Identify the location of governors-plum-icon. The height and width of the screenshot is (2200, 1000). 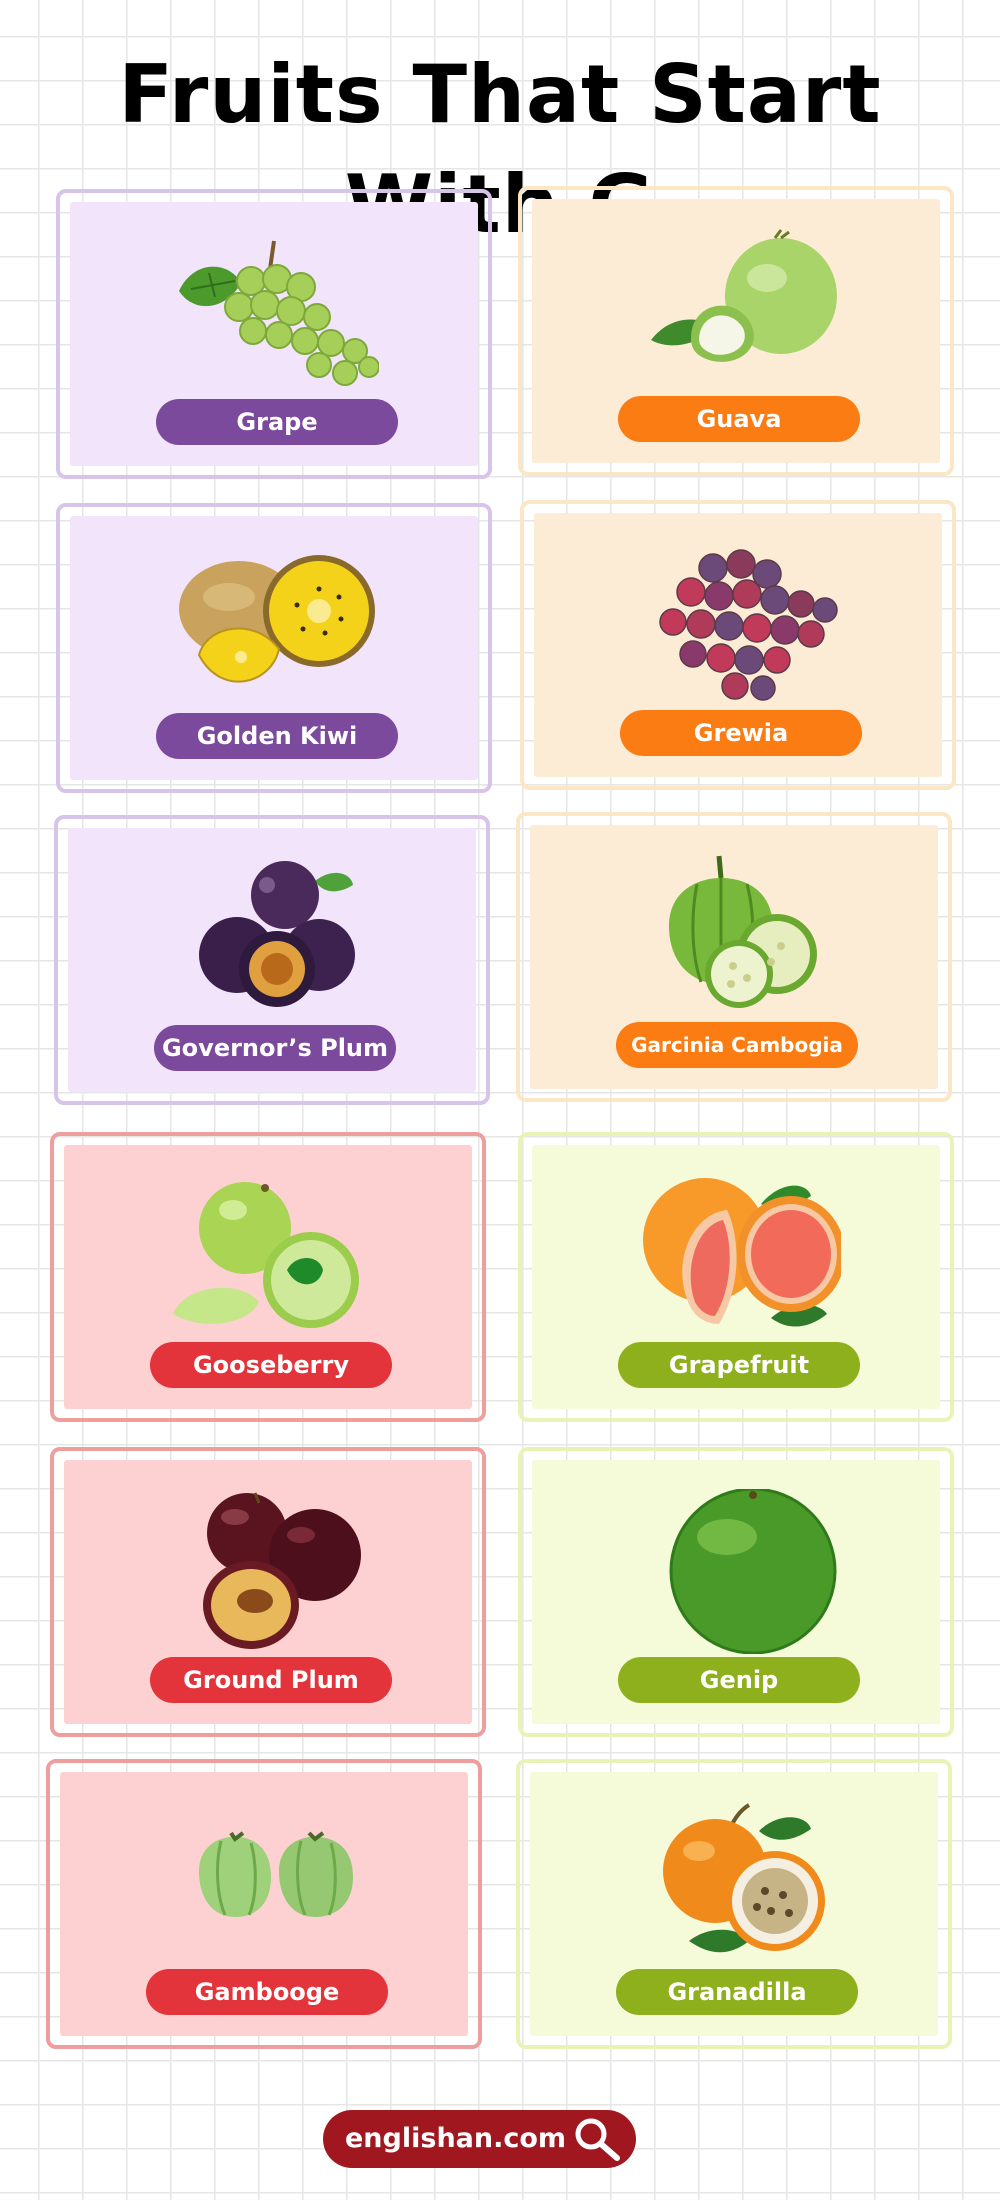
(277, 934).